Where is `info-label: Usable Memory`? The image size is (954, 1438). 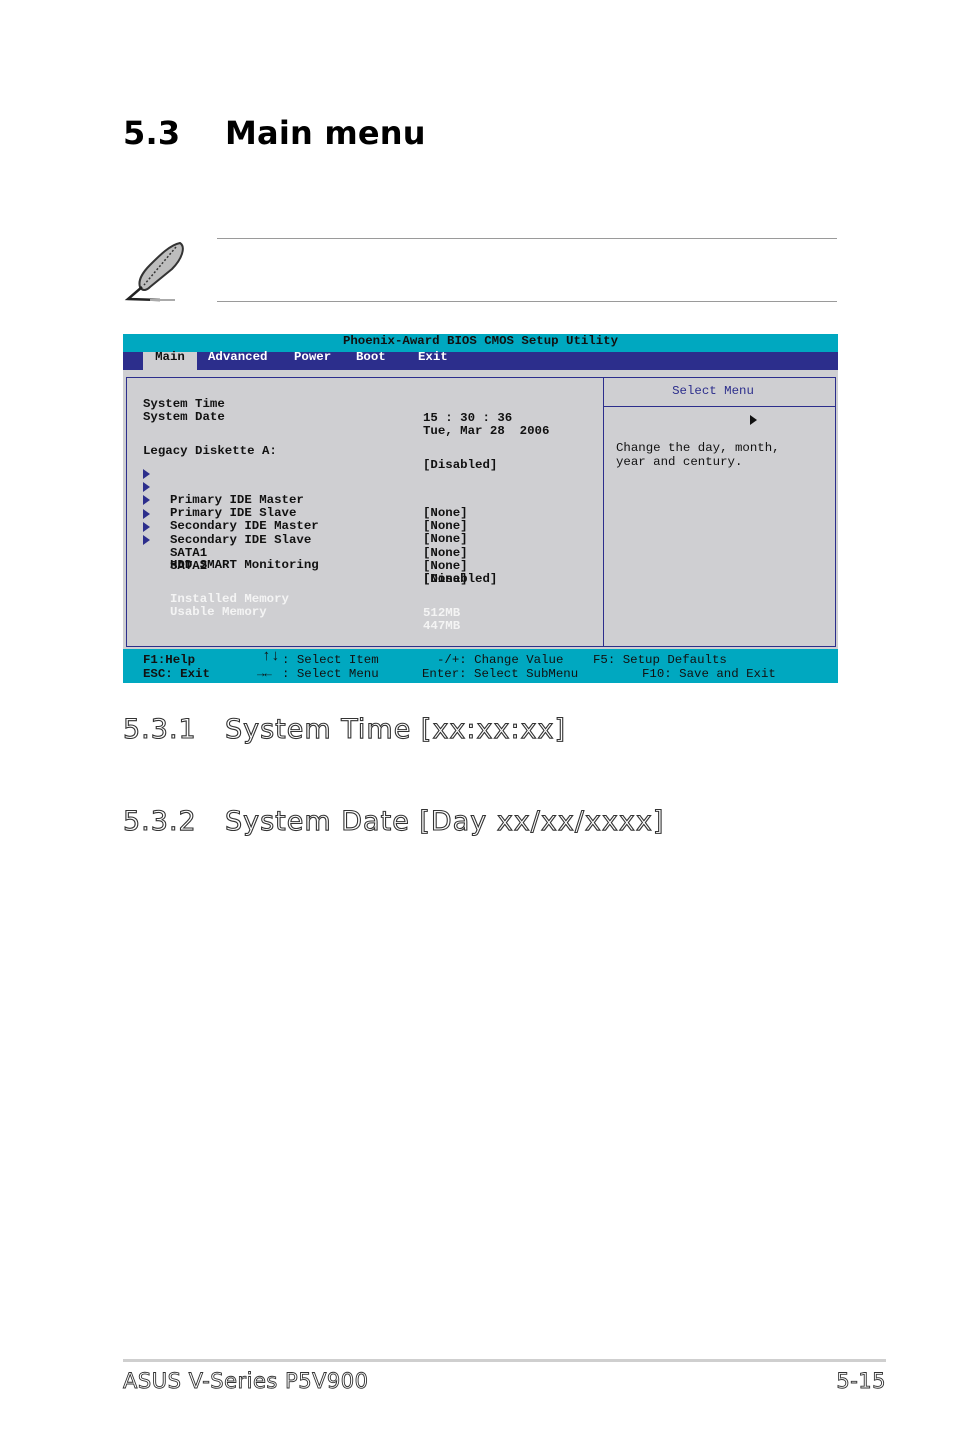 info-label: Usable Memory is located at coordinates (218, 612).